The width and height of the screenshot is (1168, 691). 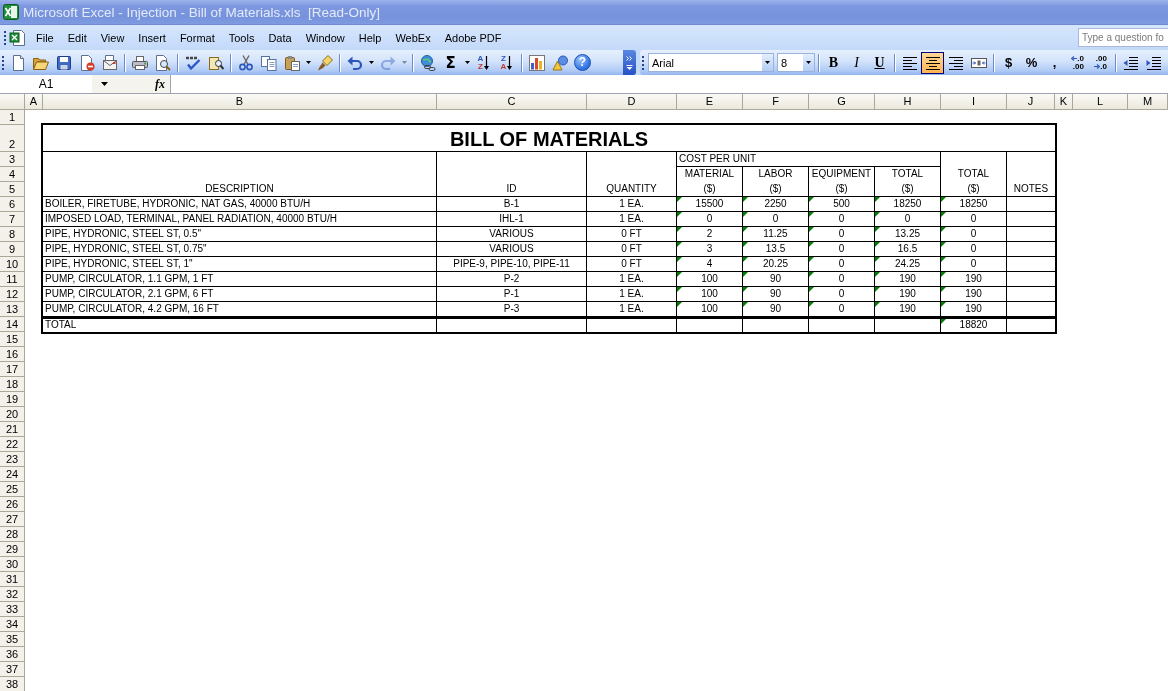 What do you see at coordinates (12, 117) in the screenshot?
I see `row-header: 1` at bounding box center [12, 117].